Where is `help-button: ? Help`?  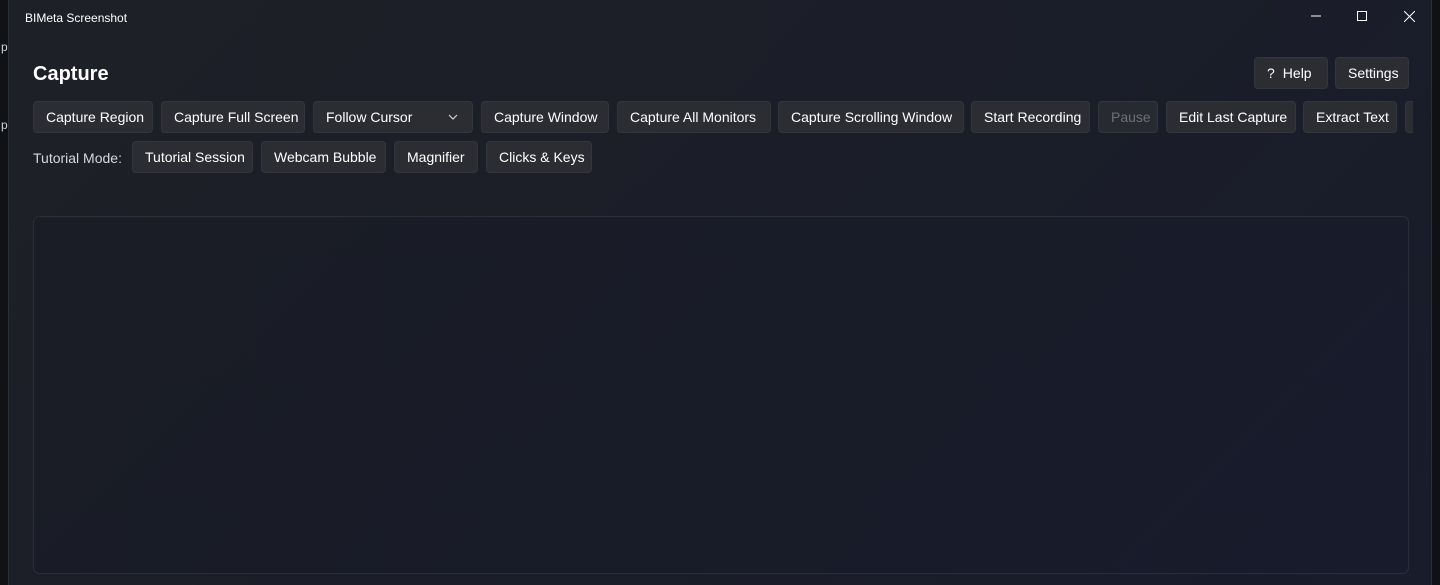
help-button: ? Help is located at coordinates (1291, 73).